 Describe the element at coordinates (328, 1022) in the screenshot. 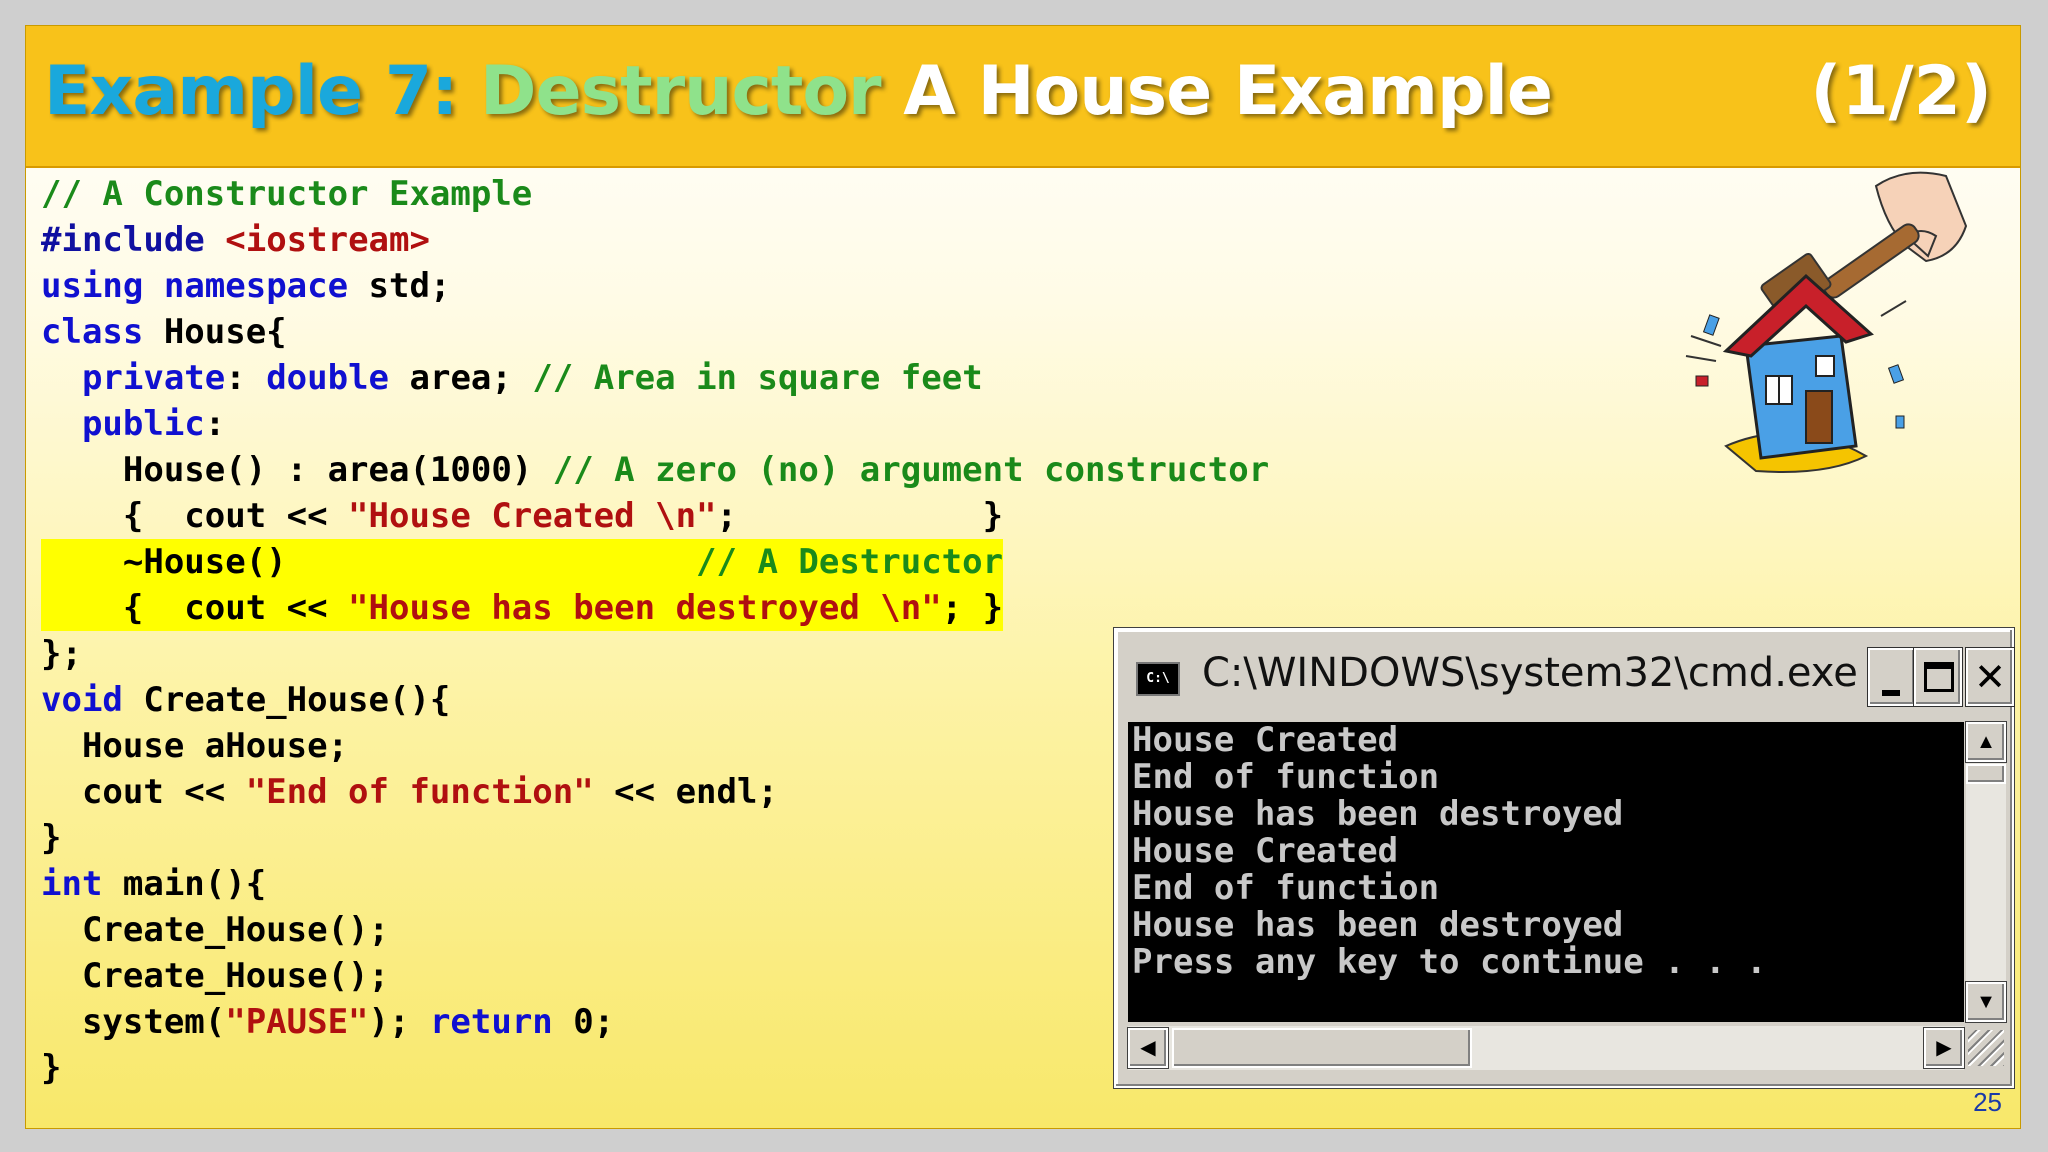

I see `code-text: system("PAUSE"); return 0;` at that location.